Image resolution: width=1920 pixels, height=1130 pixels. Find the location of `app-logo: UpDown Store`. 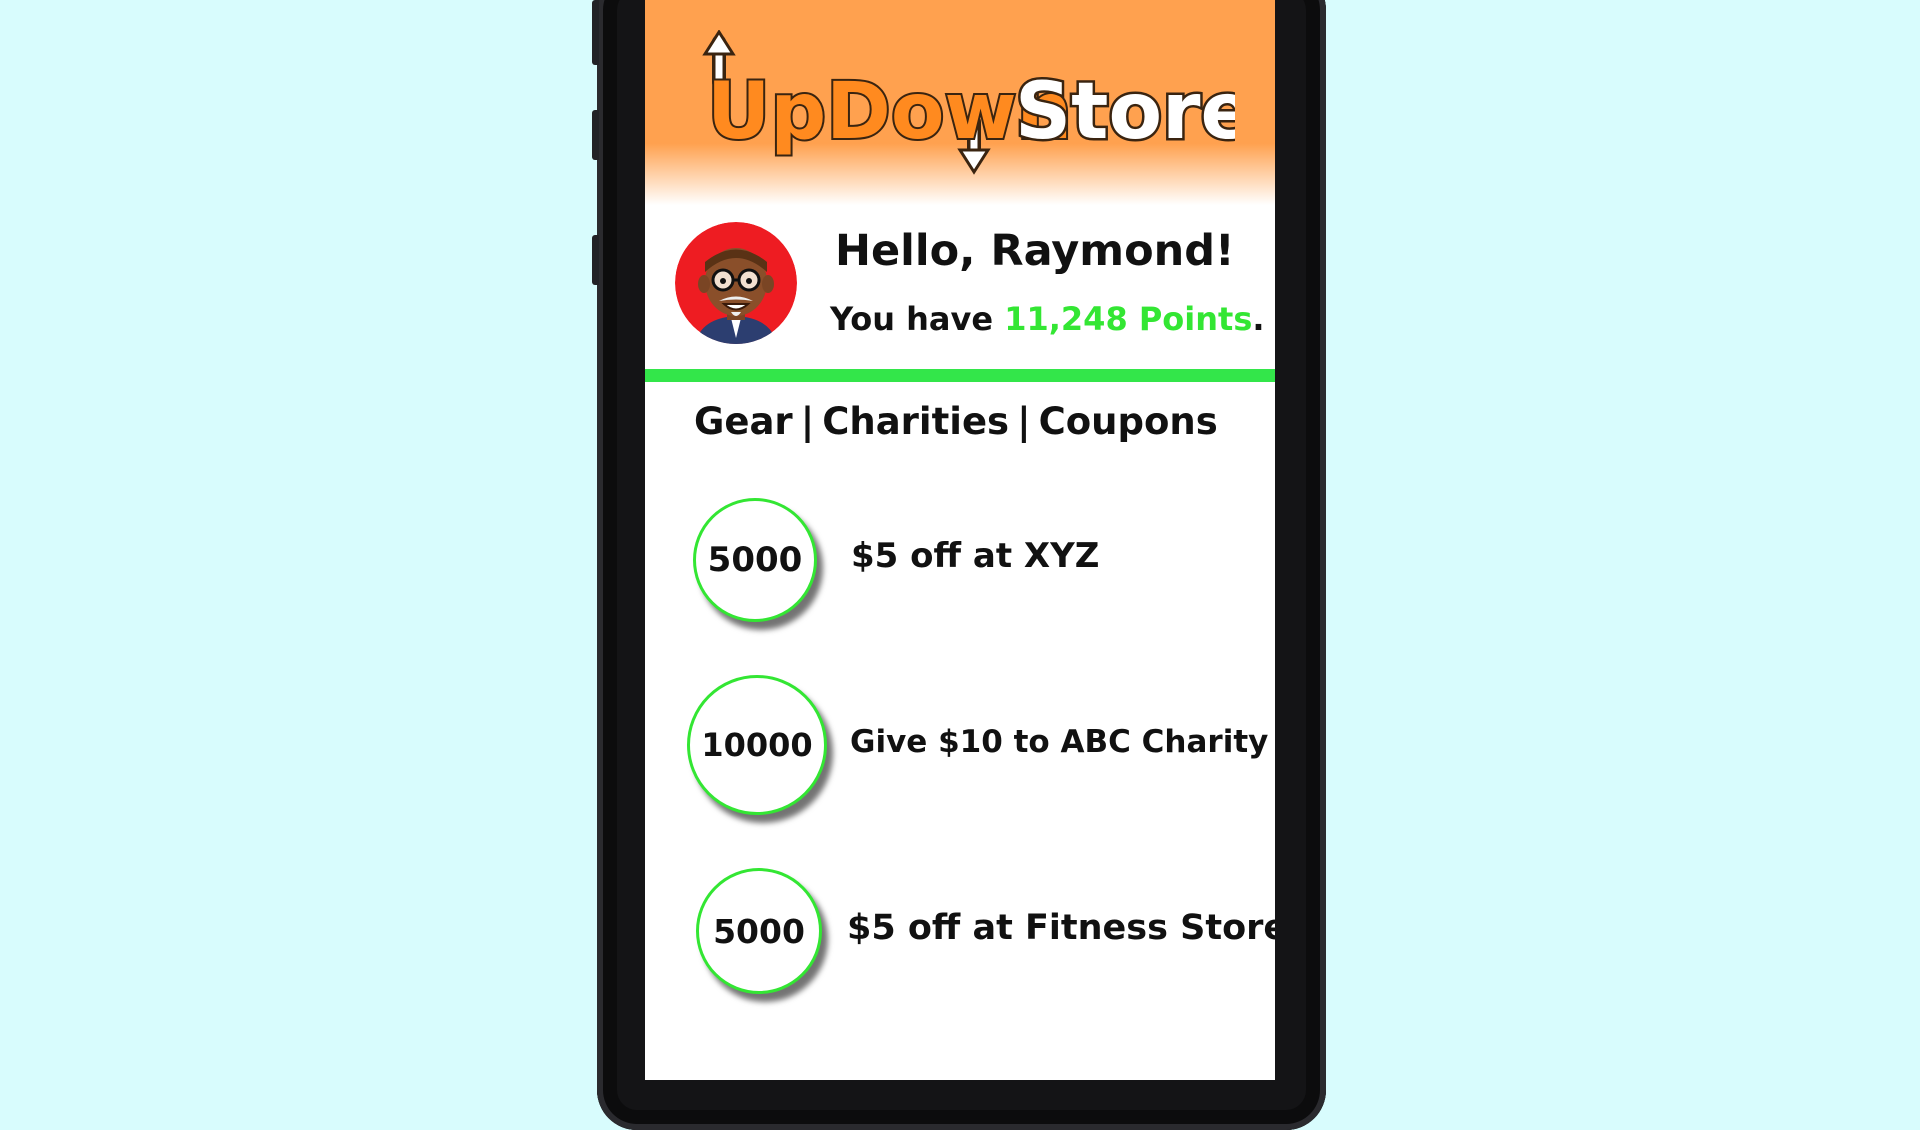

app-logo: UpDown Store is located at coordinates (968, 102).